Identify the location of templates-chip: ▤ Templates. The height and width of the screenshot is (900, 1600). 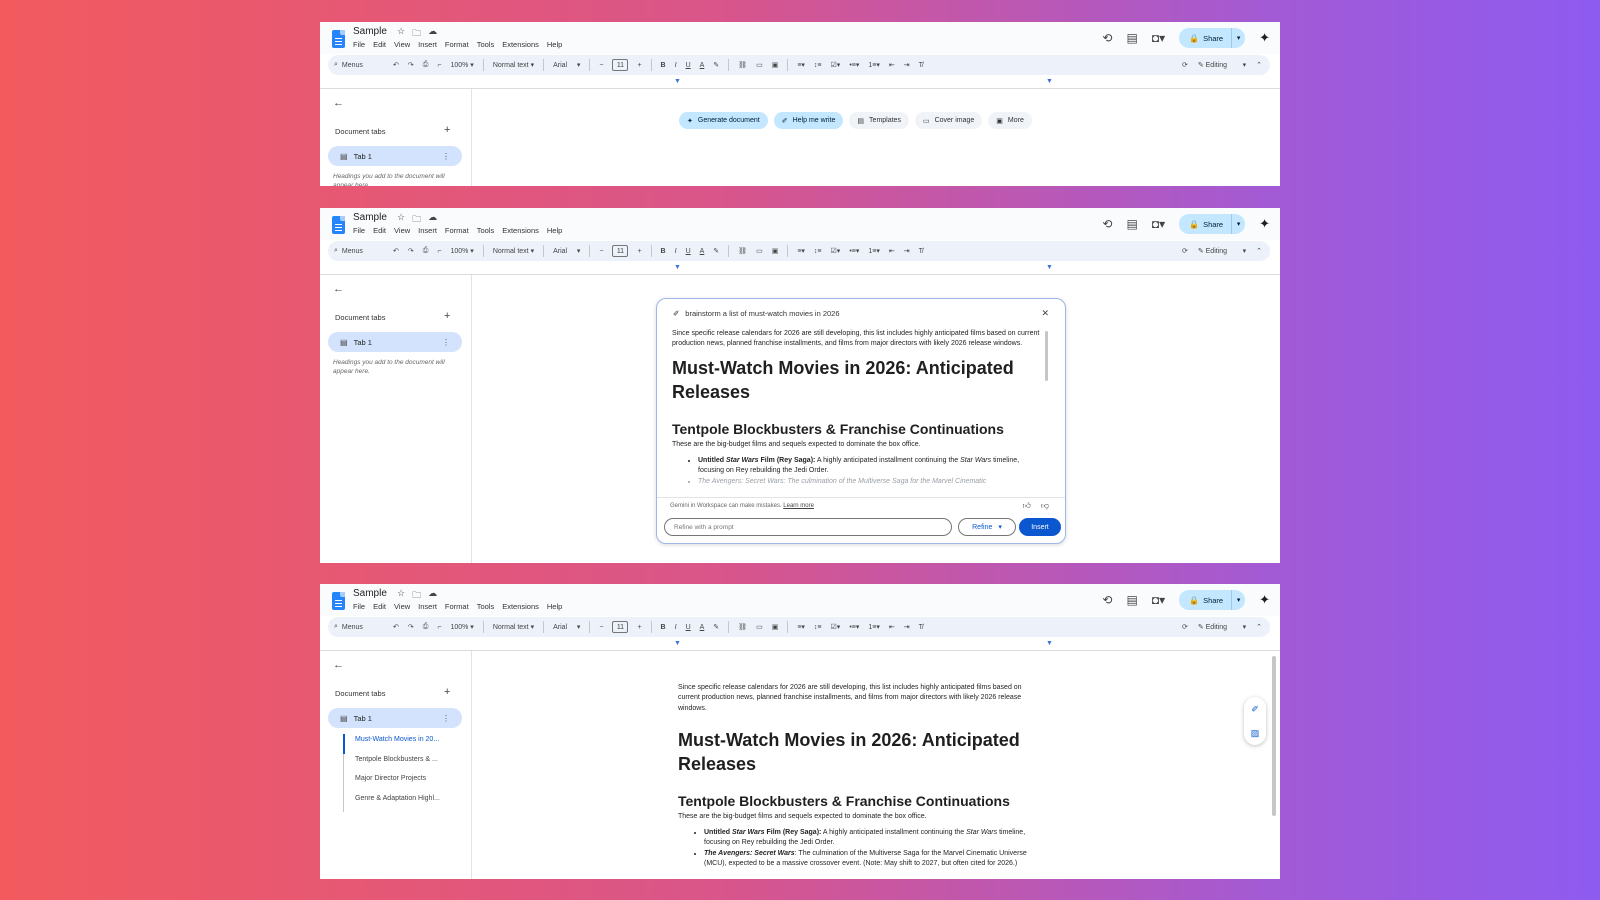
(879, 120).